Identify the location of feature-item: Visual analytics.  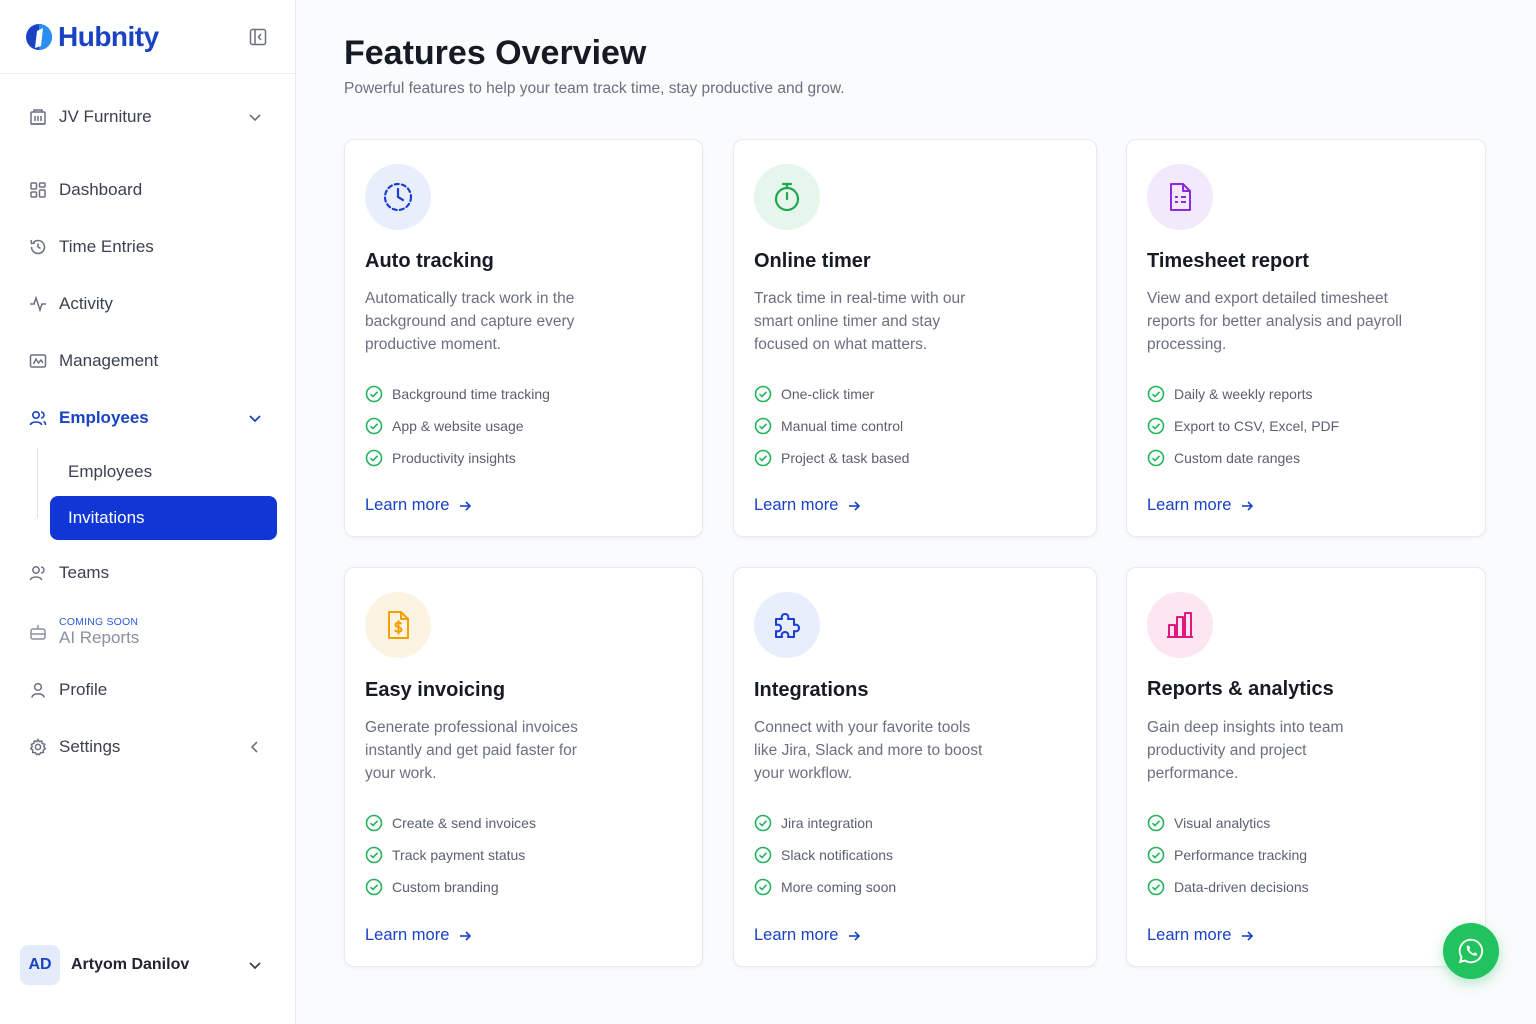
(1208, 823).